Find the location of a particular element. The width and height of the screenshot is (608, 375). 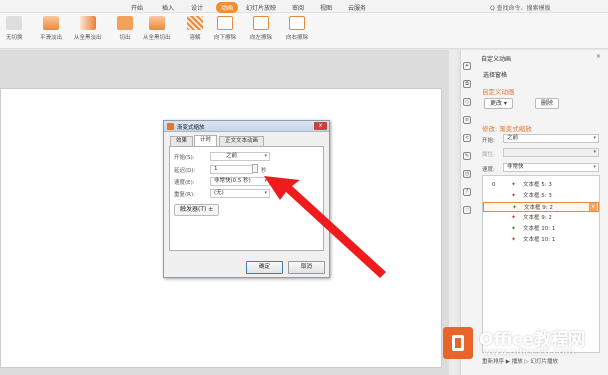

watermark-url: www.office26.com is located at coordinates (529, 352).